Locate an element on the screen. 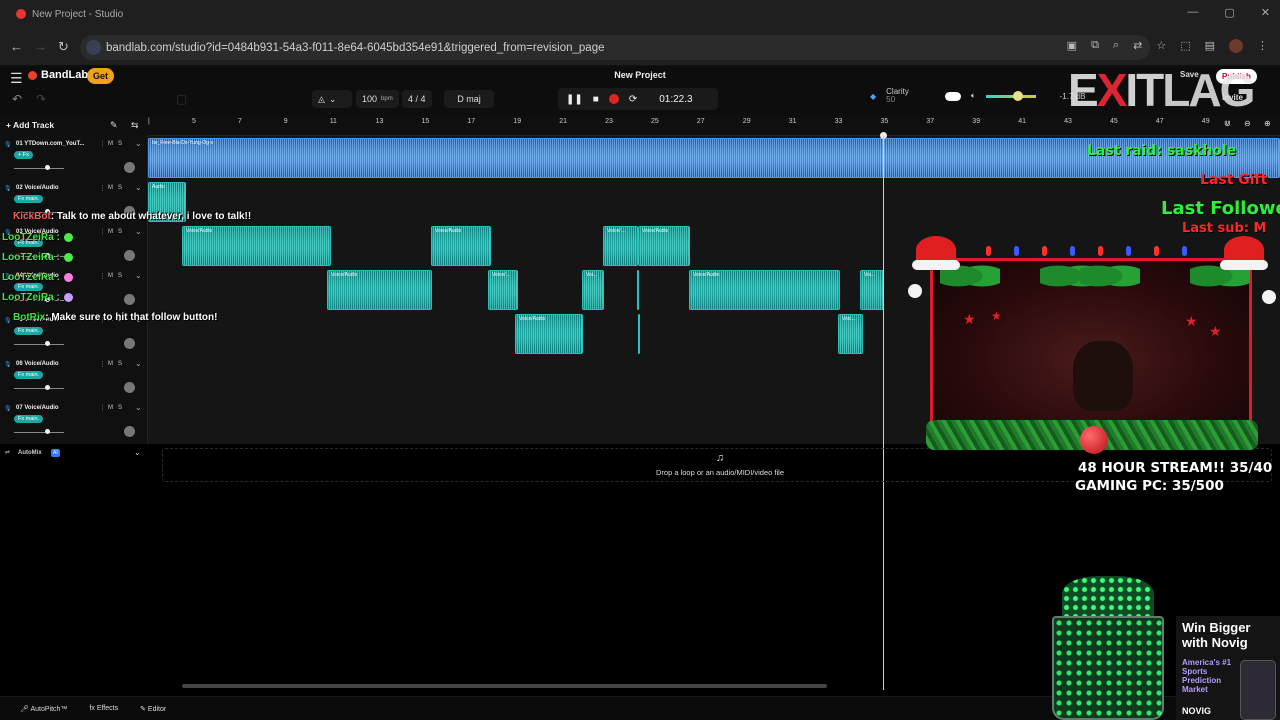 This screenshot has width=1280, height=720. project-title: New Project is located at coordinates (640, 75).